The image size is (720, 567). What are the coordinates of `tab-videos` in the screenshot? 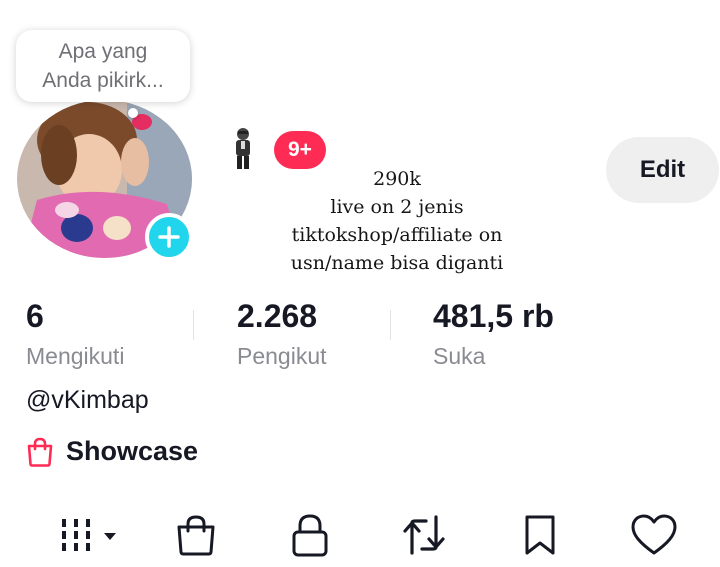 It's located at (92, 537).